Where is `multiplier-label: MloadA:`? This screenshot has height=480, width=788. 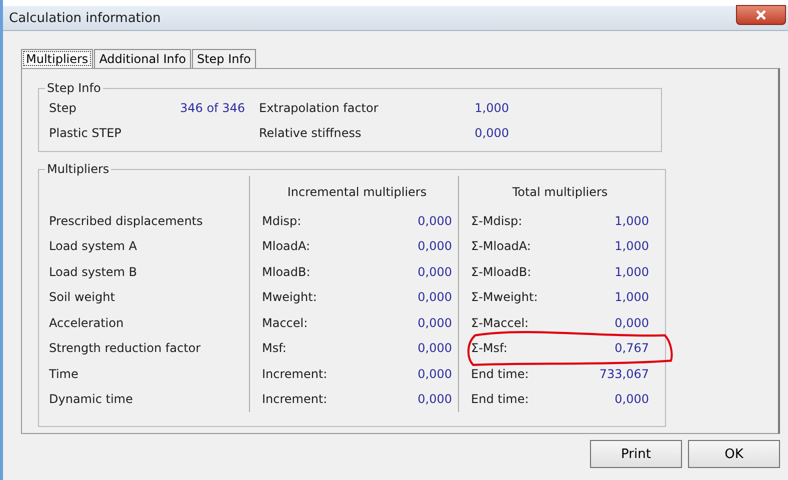
multiplier-label: MloadA: is located at coordinates (286, 246).